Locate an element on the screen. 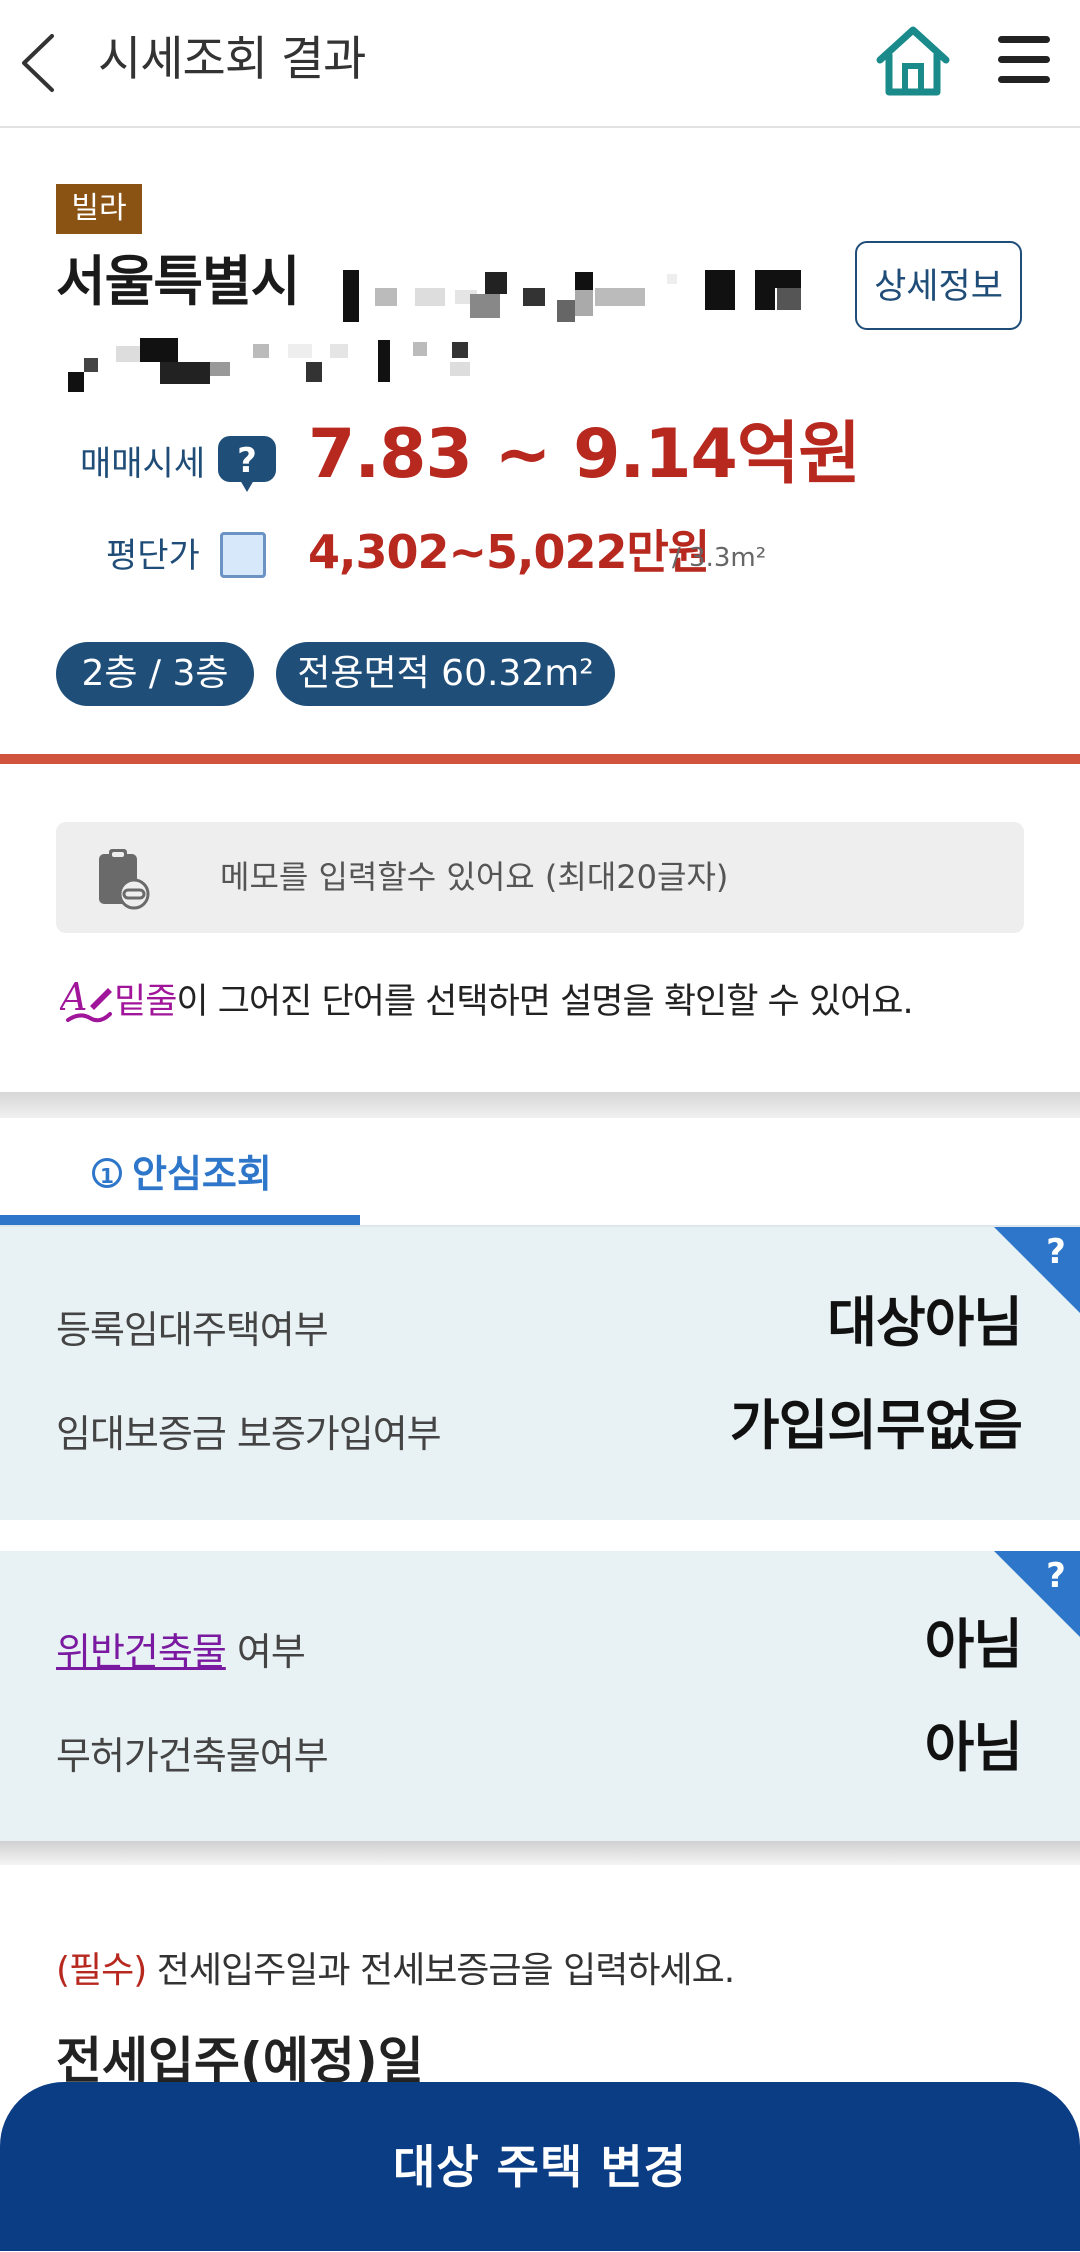 This screenshot has height=2252, width=1080. required-note: (필수) 전세입주일과 전세보증금을 입력하세요. is located at coordinates (395, 1970).